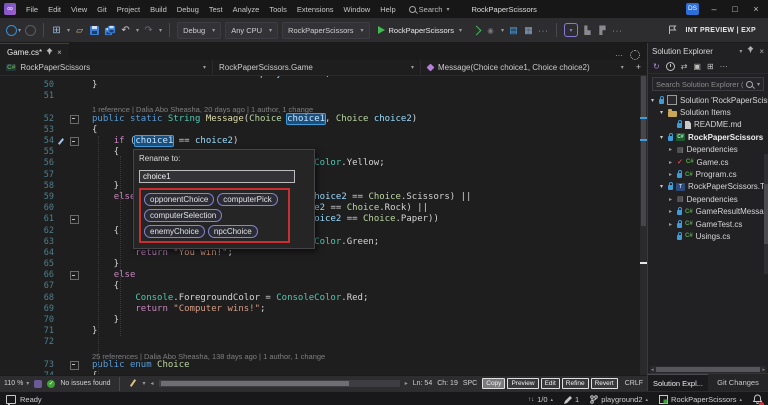  I want to click on hot-reload-chevron: ▾, so click(502, 30).